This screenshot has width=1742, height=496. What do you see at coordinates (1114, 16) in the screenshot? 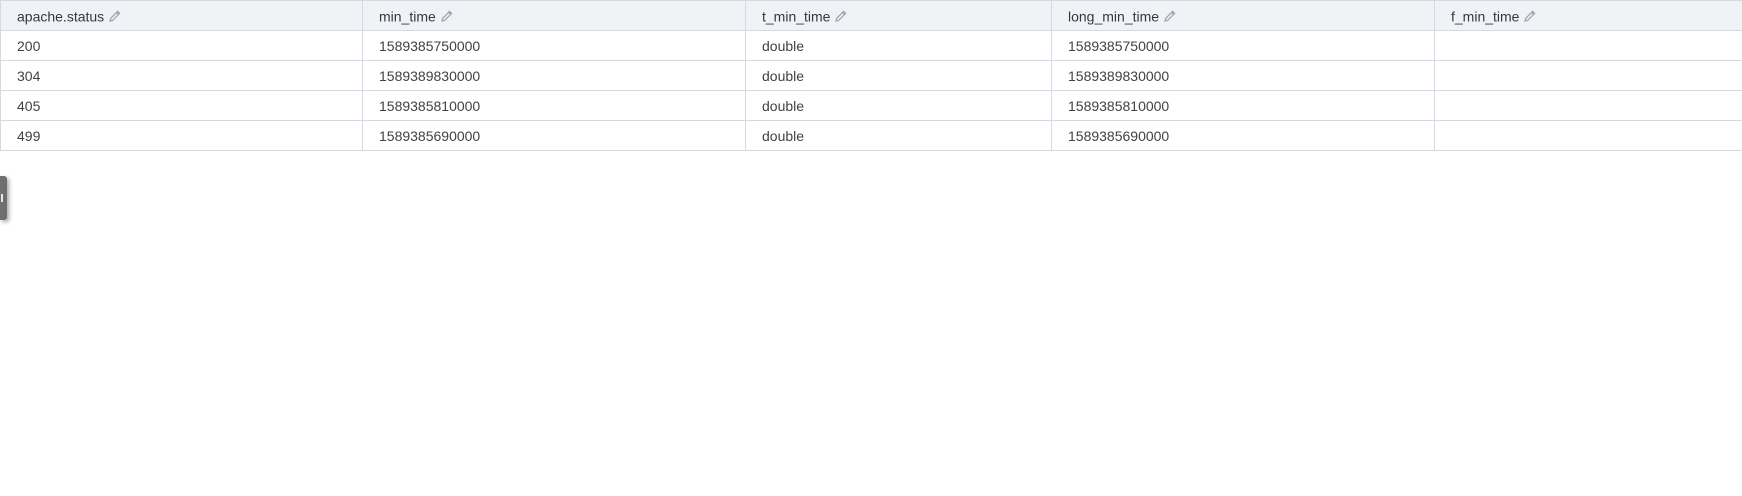
I see `column-header-label: long_min_time` at bounding box center [1114, 16].